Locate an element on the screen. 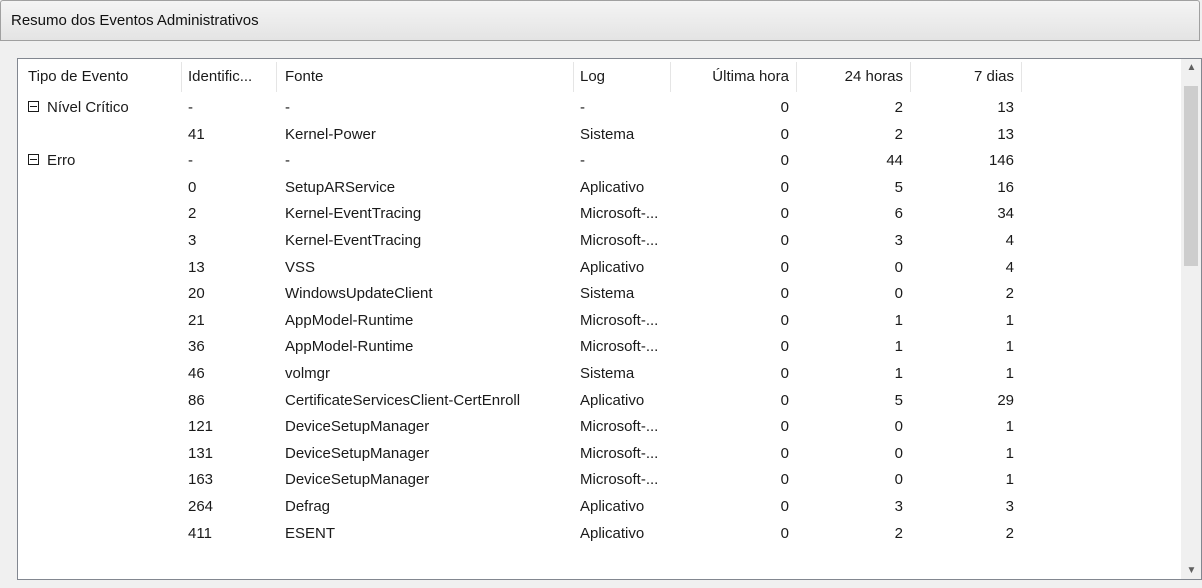  group-label: Nível Crítico is located at coordinates (88, 107).